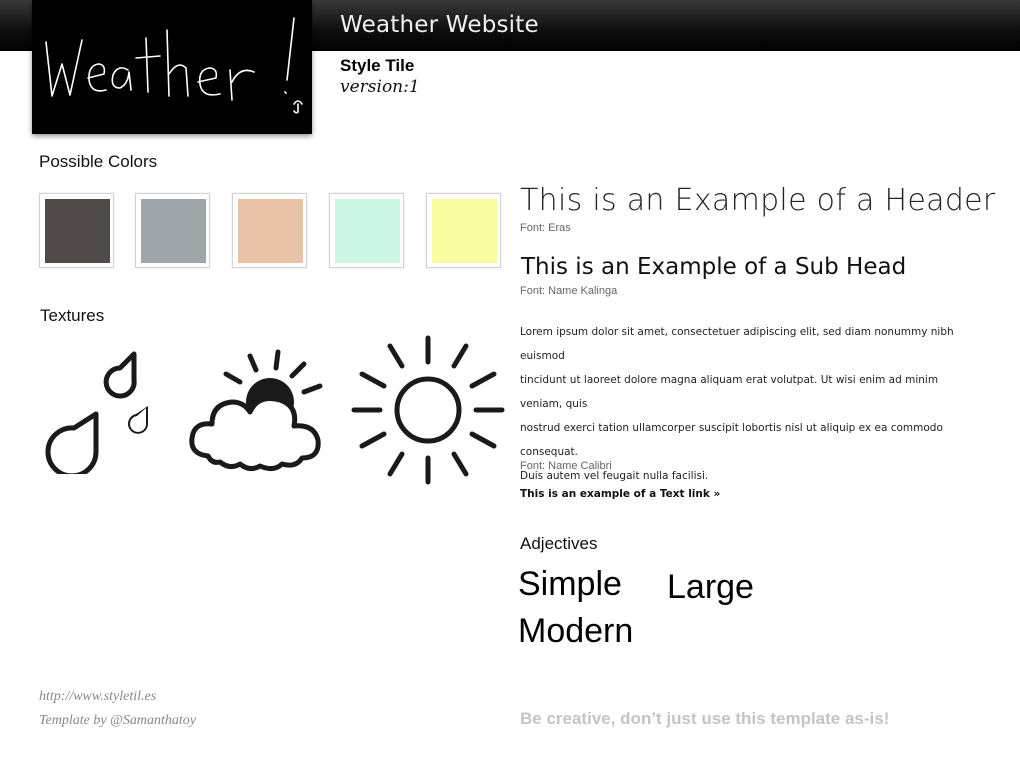 The height and width of the screenshot is (760, 1020). Describe the element at coordinates (98, 696) in the screenshot. I see `footer-url: http://www.styletil.es` at that location.